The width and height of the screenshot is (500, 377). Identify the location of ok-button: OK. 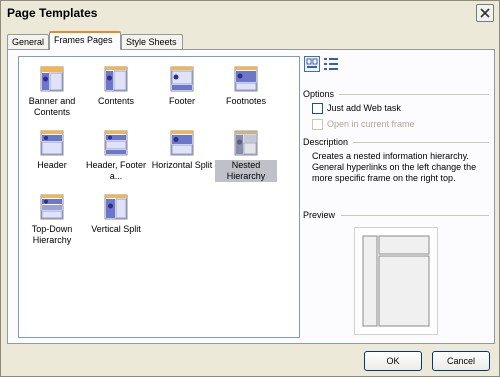
(393, 361).